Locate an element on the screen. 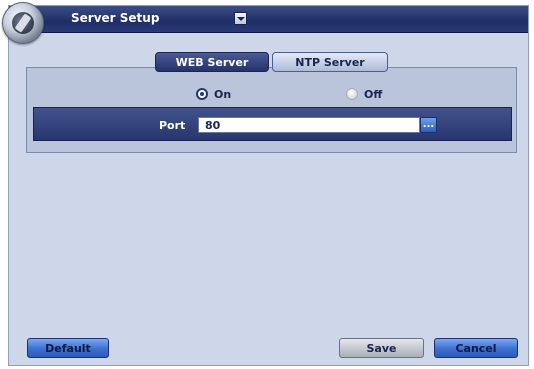 The width and height of the screenshot is (534, 369). radio-on-button is located at coordinates (202, 94).